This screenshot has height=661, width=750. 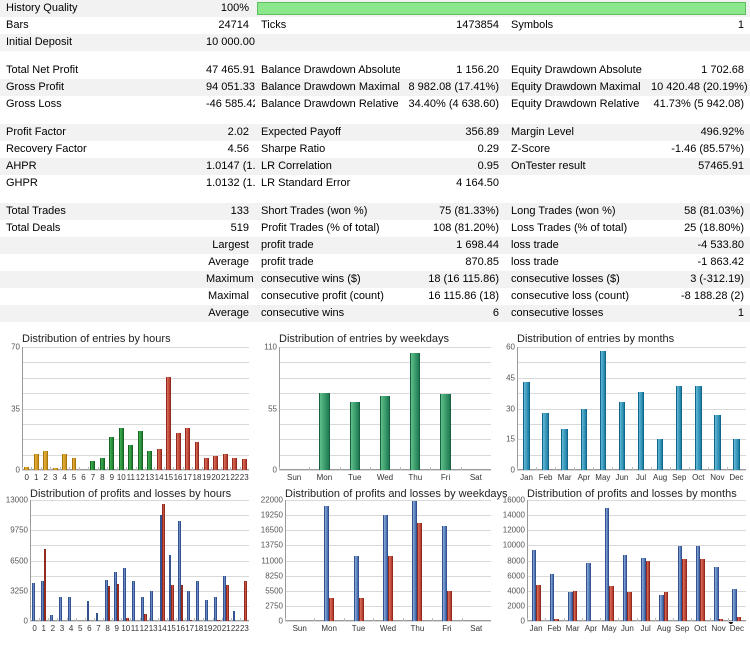 What do you see at coordinates (452, 183) in the screenshot?
I see `stat-value: 4 164.50` at bounding box center [452, 183].